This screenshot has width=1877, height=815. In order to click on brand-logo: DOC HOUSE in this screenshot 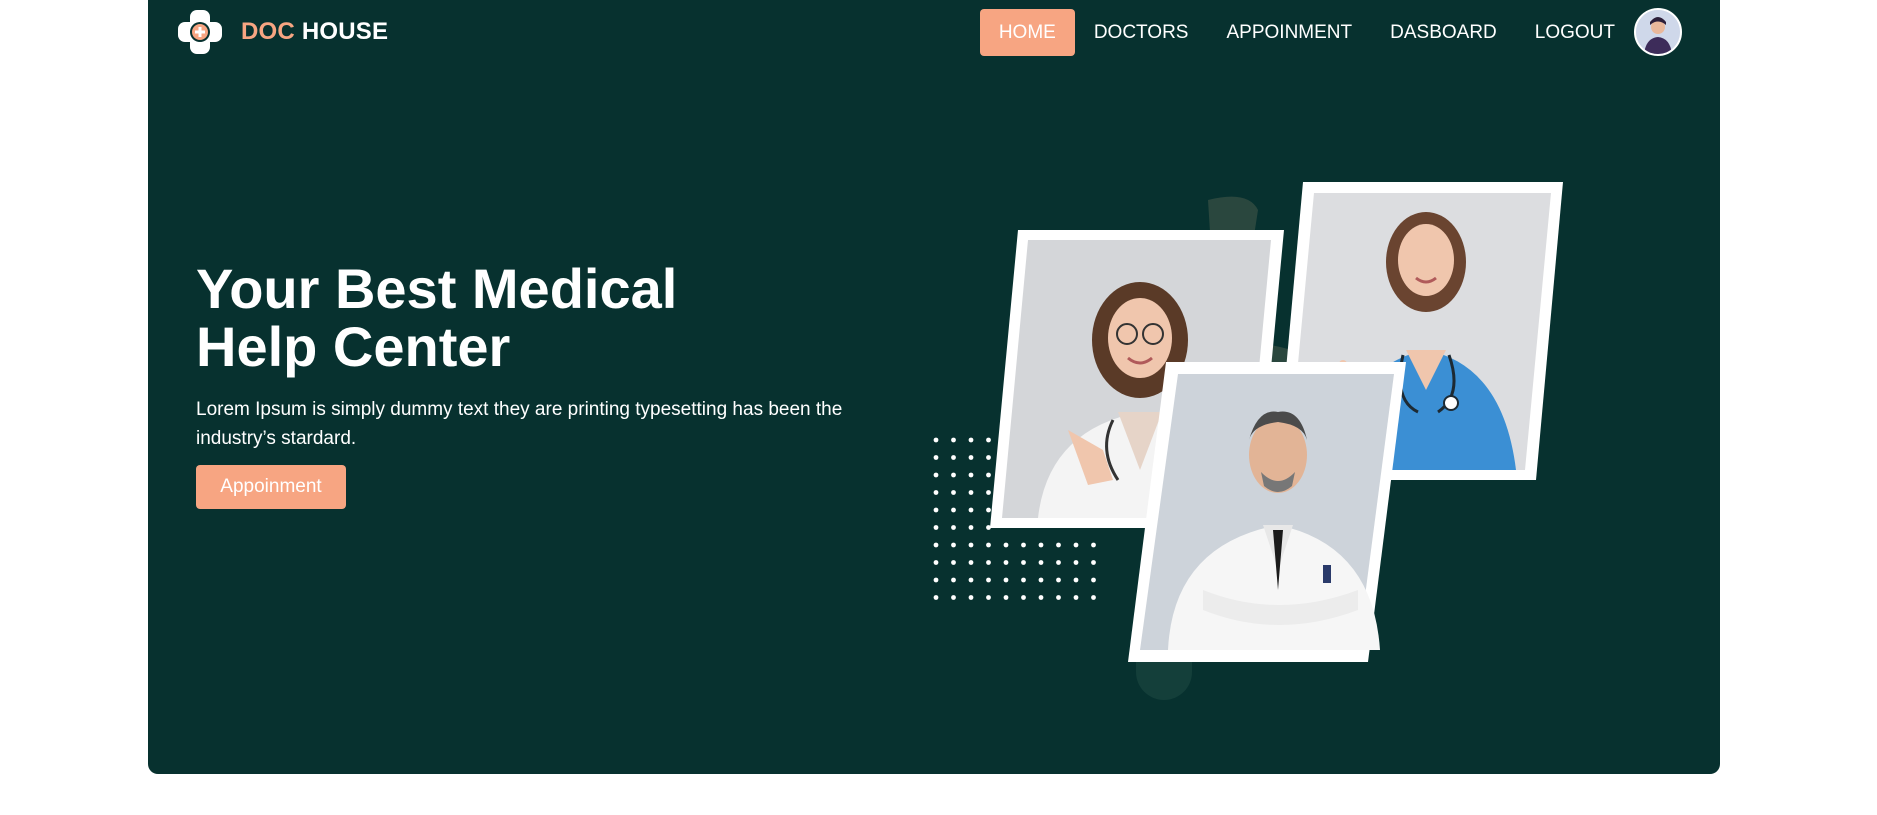, I will do `click(282, 32)`.